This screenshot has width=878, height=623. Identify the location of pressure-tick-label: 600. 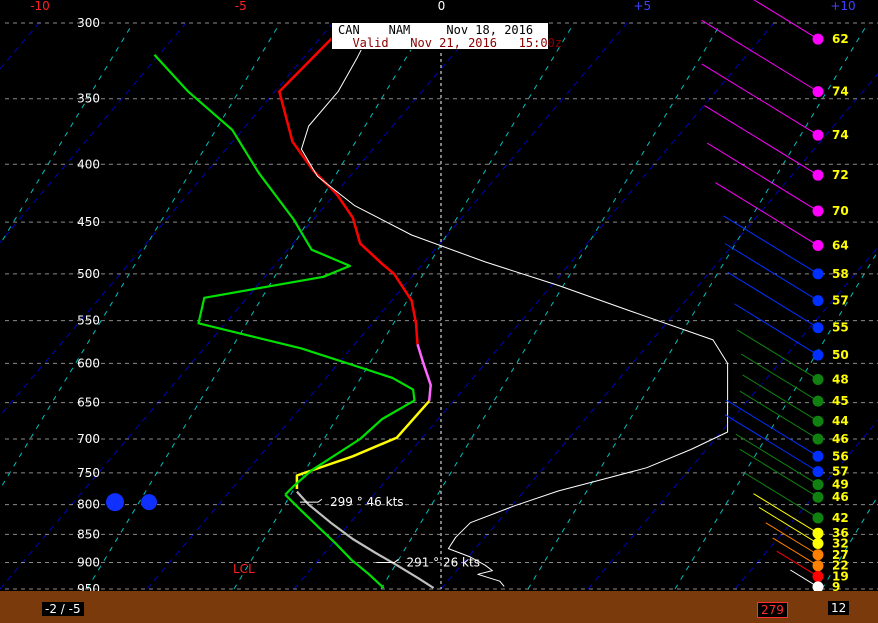
(88, 363).